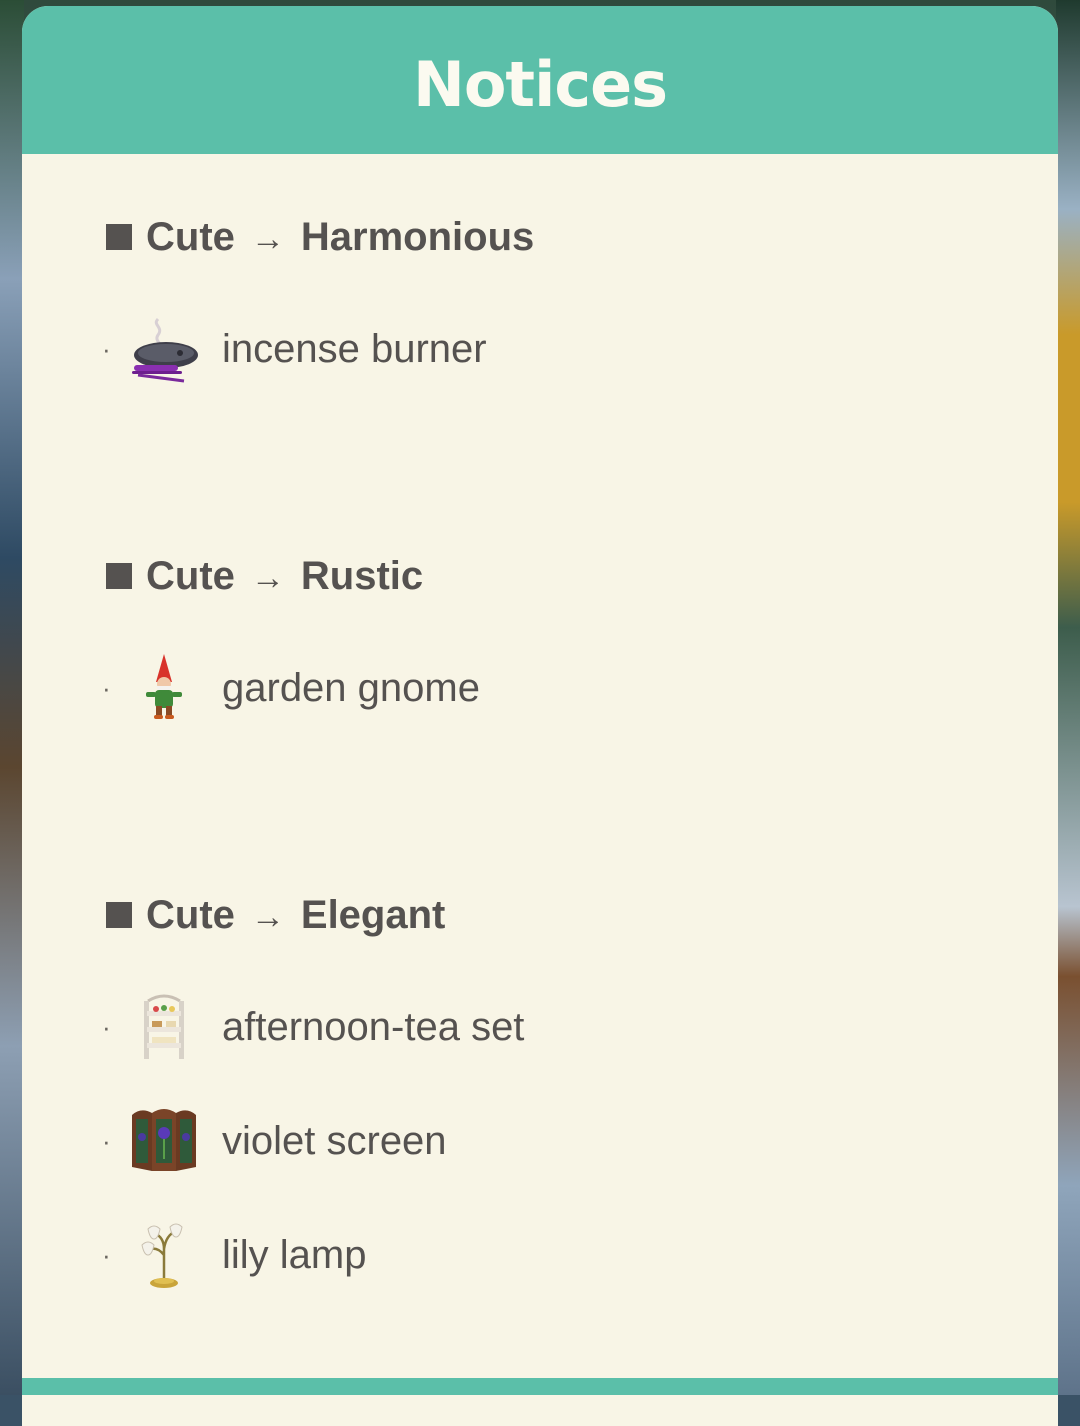 The image size is (1080, 1426). I want to click on panel-header: Notices, so click(540, 80).